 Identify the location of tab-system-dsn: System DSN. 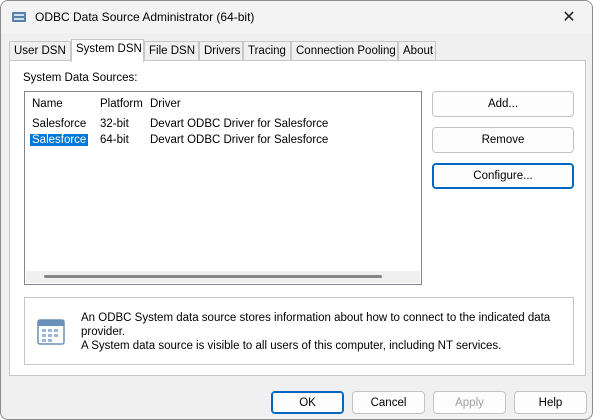
(107, 50).